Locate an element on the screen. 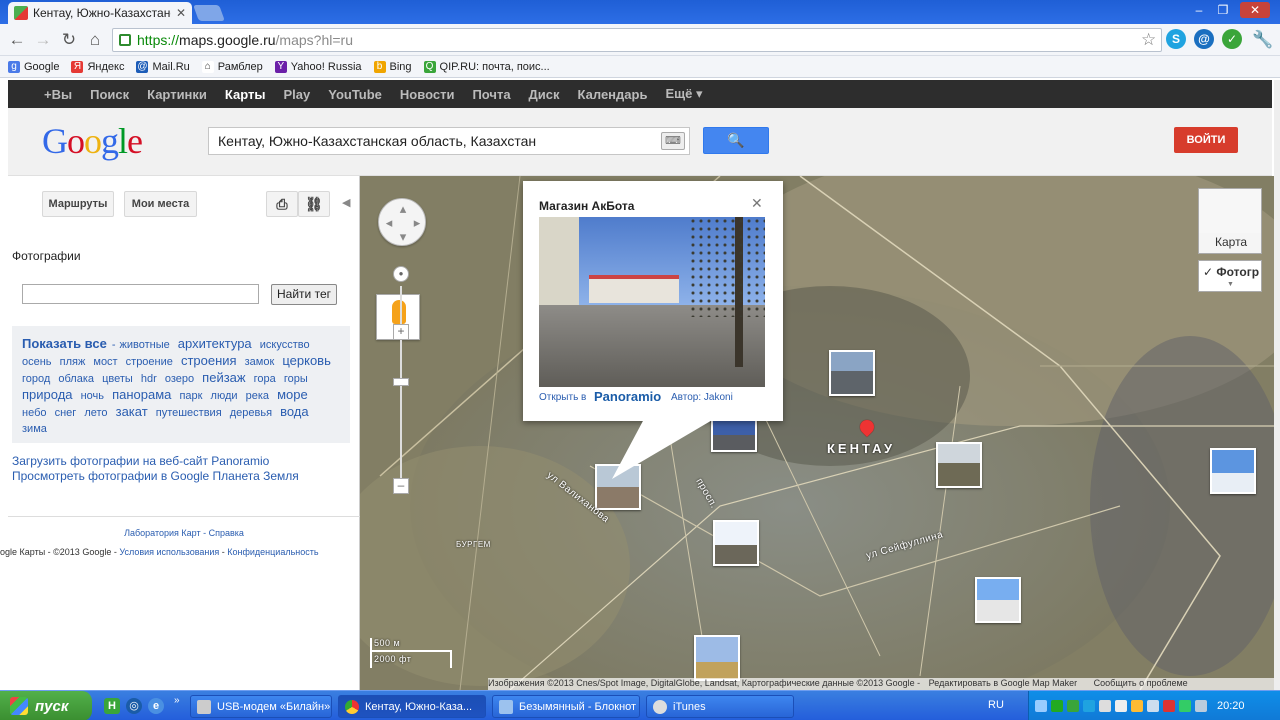 This screenshot has width=1280, height=720. gbar-item-images: Картинки is located at coordinates (177, 94).